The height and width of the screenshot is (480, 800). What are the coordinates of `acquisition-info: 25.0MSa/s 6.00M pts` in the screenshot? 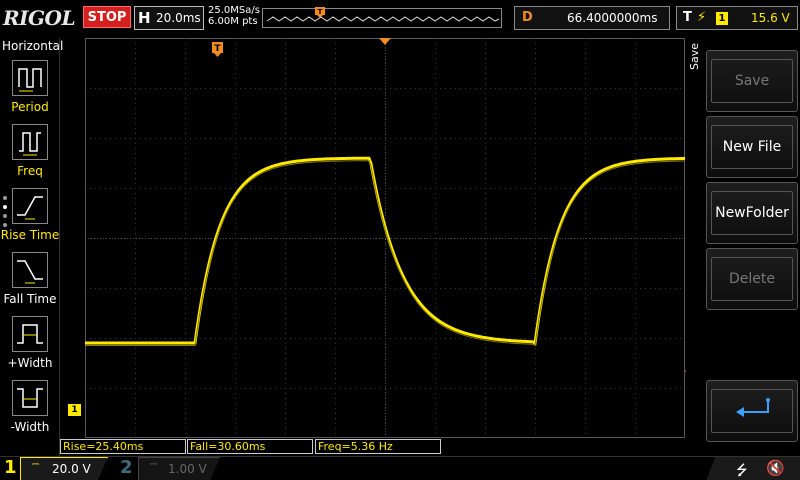 It's located at (234, 16).